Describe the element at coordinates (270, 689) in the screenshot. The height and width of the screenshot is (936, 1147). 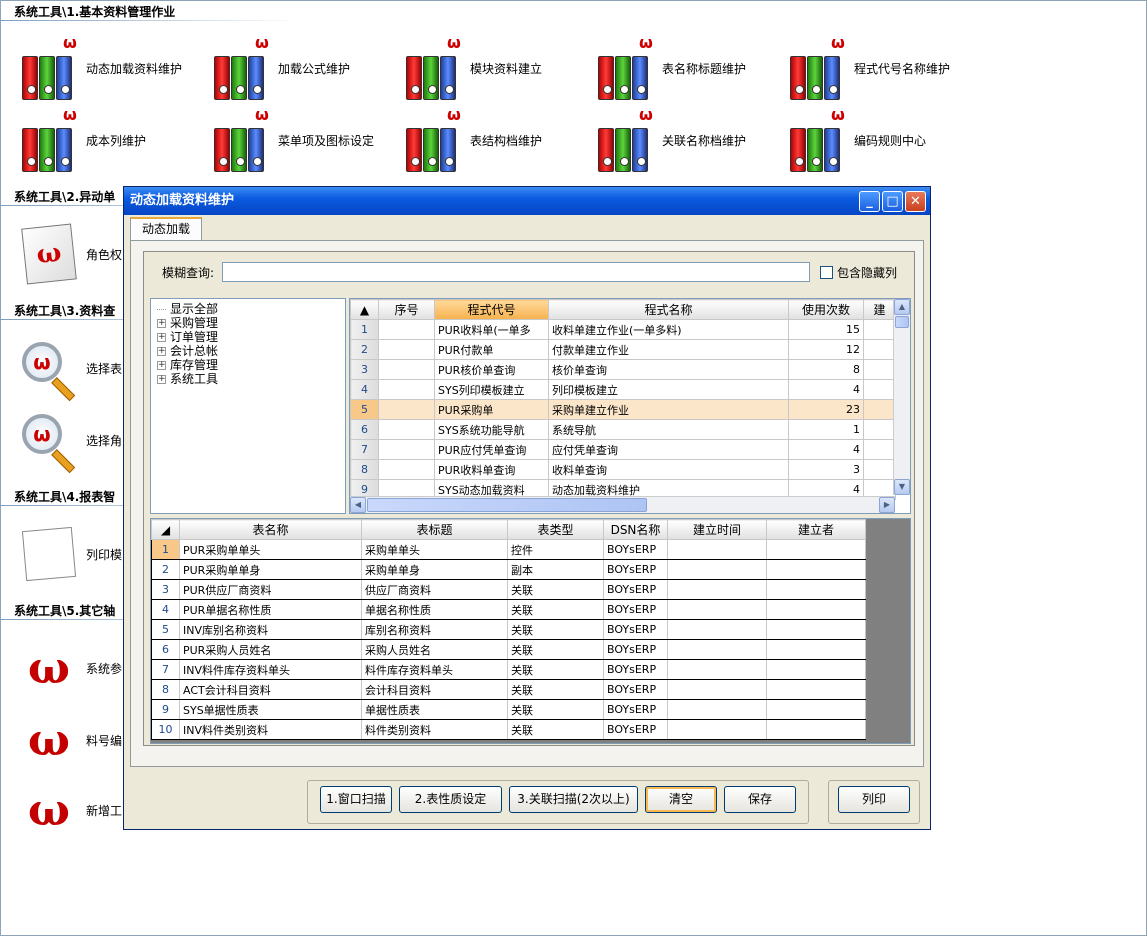
I see `grid-cell: ACT会计科目资料` at that location.